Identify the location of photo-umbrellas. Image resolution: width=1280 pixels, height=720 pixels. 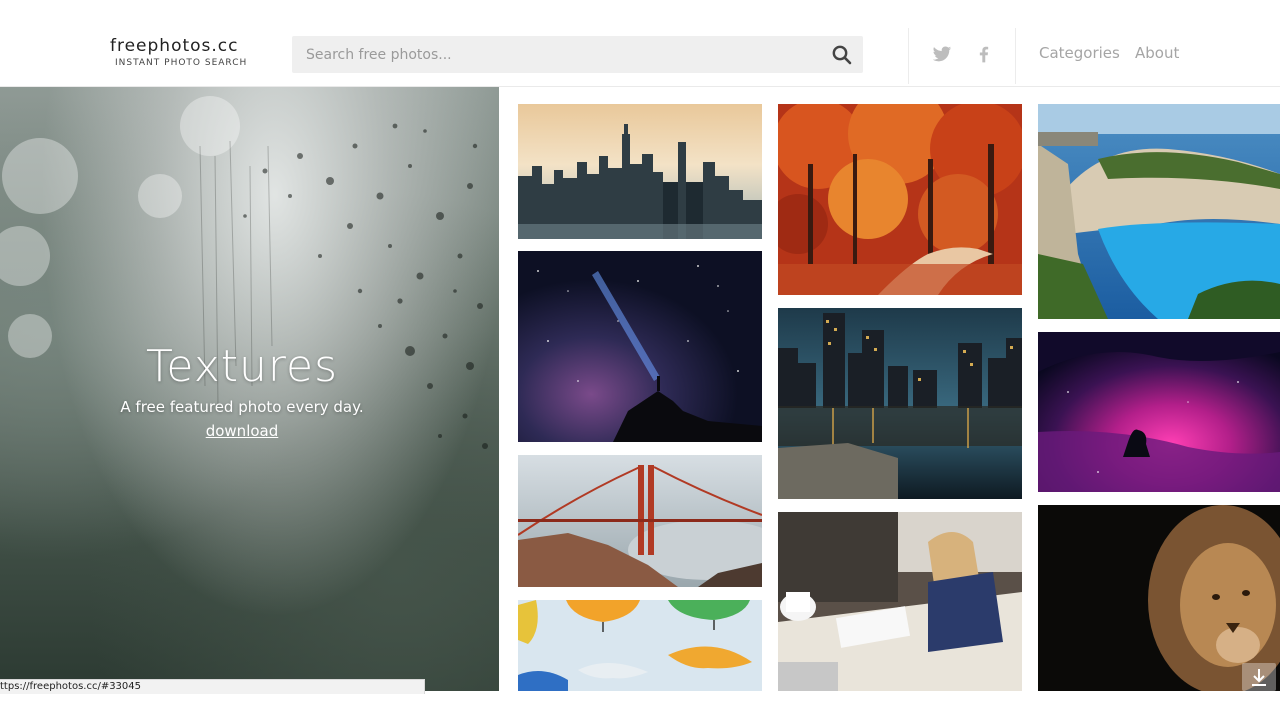
(640, 645).